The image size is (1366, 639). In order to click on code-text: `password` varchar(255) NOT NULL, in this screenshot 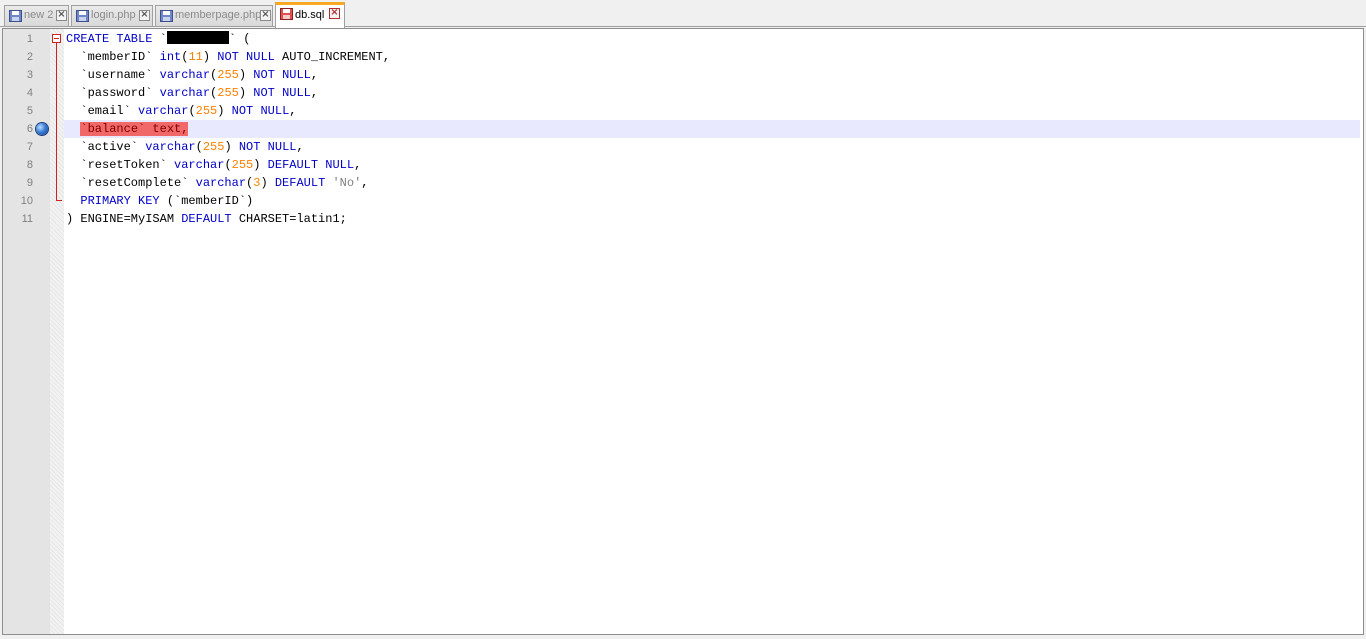, I will do `click(192, 93)`.